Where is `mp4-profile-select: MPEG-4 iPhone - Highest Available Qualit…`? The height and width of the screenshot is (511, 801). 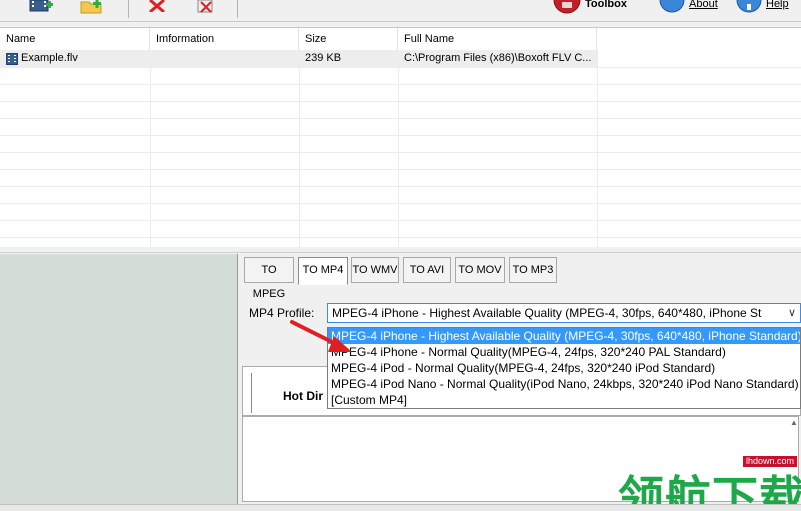
mp4-profile-select: MPEG-4 iPhone - Highest Available Qualit… is located at coordinates (564, 313).